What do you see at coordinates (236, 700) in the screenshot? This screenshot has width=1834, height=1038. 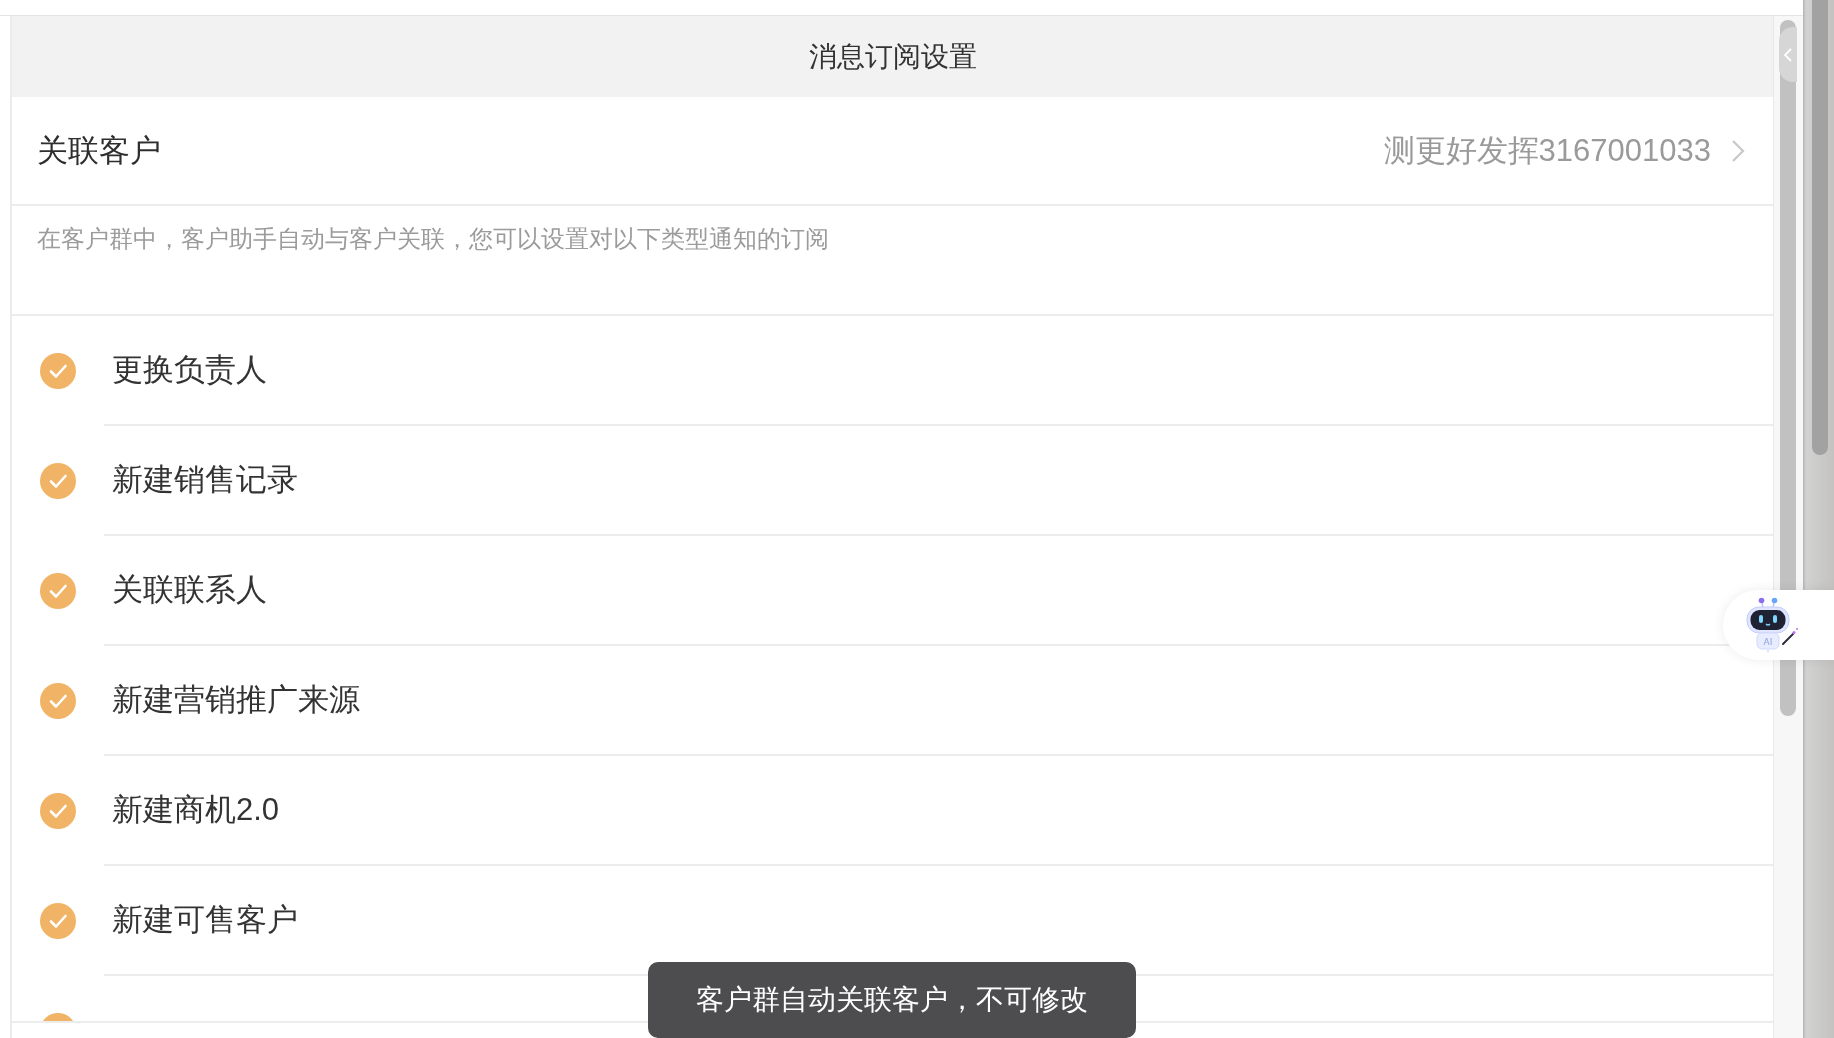 I see `subscription-label: 新建营销推广来源` at bounding box center [236, 700].